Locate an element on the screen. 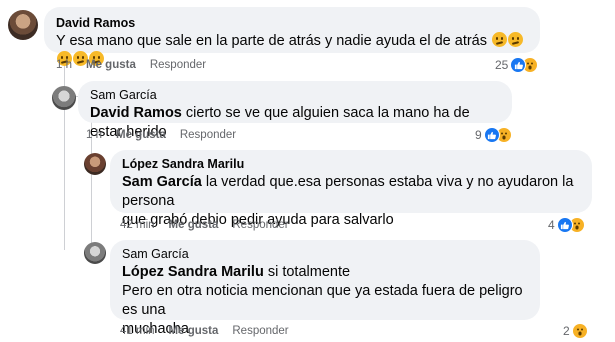 This screenshot has height=342, width=615. comment-actions: 42 min Me gusta Responder is located at coordinates (204, 225).